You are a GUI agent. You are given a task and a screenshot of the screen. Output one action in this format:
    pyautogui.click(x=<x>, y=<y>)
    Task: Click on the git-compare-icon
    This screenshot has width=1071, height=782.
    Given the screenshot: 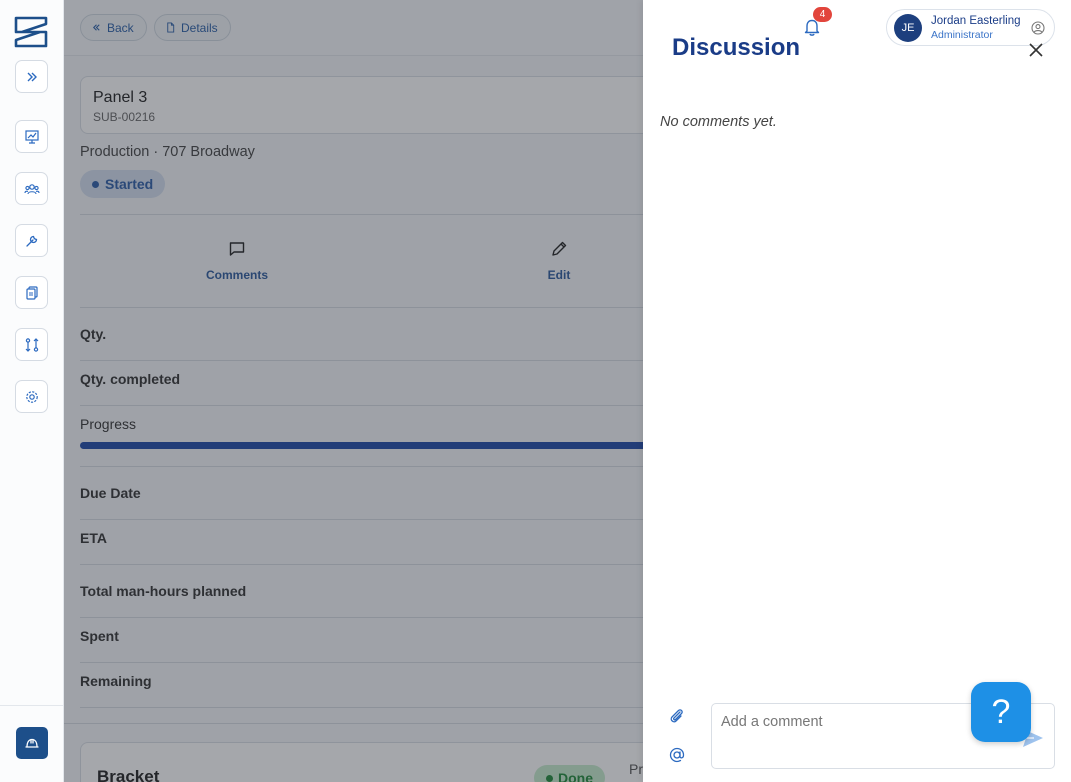 What is the action you would take?
    pyautogui.click(x=31, y=344)
    